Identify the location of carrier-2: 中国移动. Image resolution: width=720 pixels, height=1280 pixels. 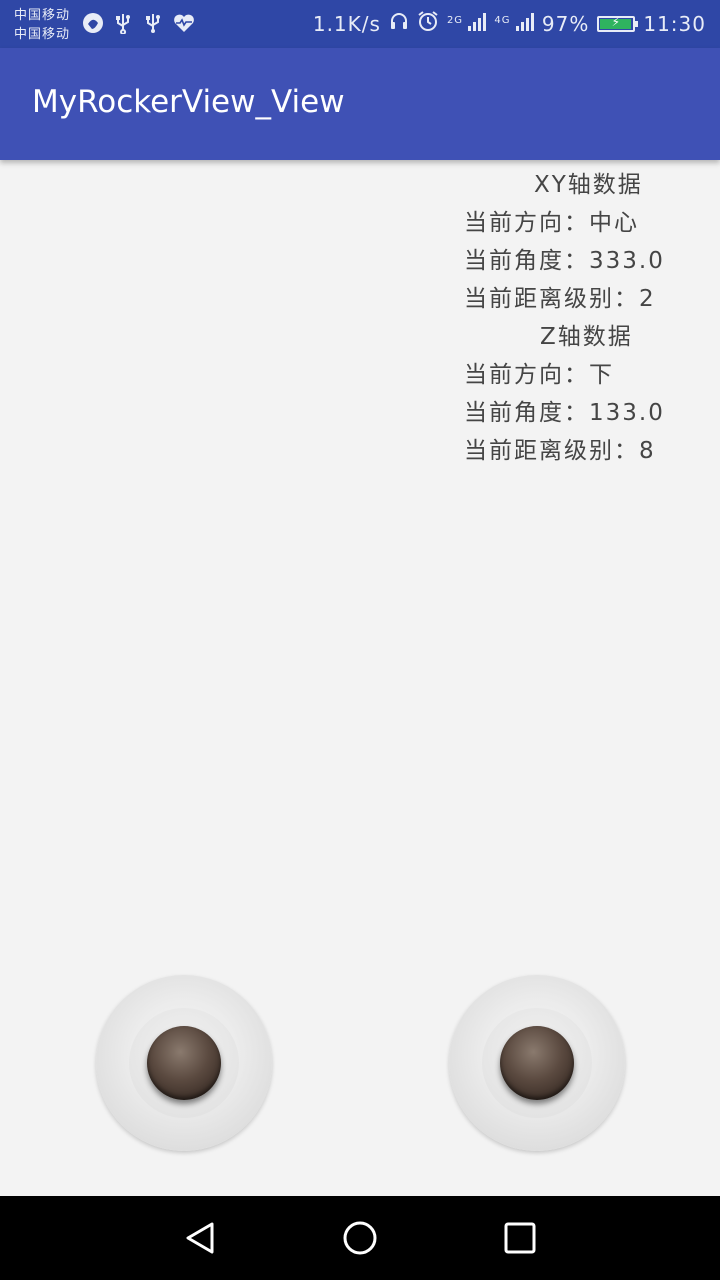
(42, 34).